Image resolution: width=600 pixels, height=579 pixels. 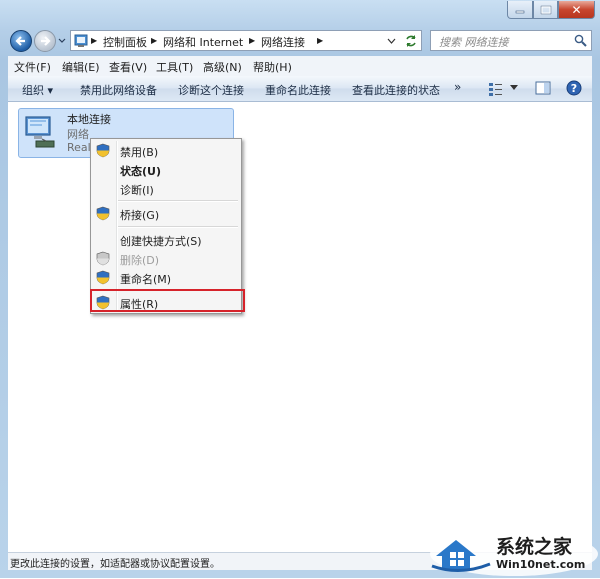 What do you see at coordinates (40, 132) in the screenshot?
I see `network-adapter-icon` at bounding box center [40, 132].